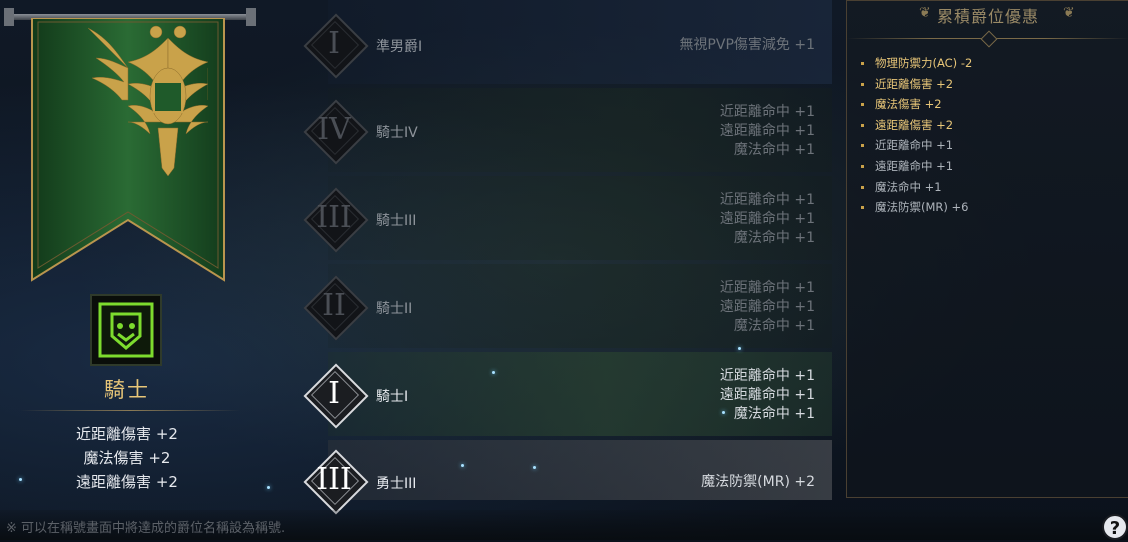 The width and height of the screenshot is (1128, 542). I want to click on rank-name: 準男爵I, so click(399, 47).